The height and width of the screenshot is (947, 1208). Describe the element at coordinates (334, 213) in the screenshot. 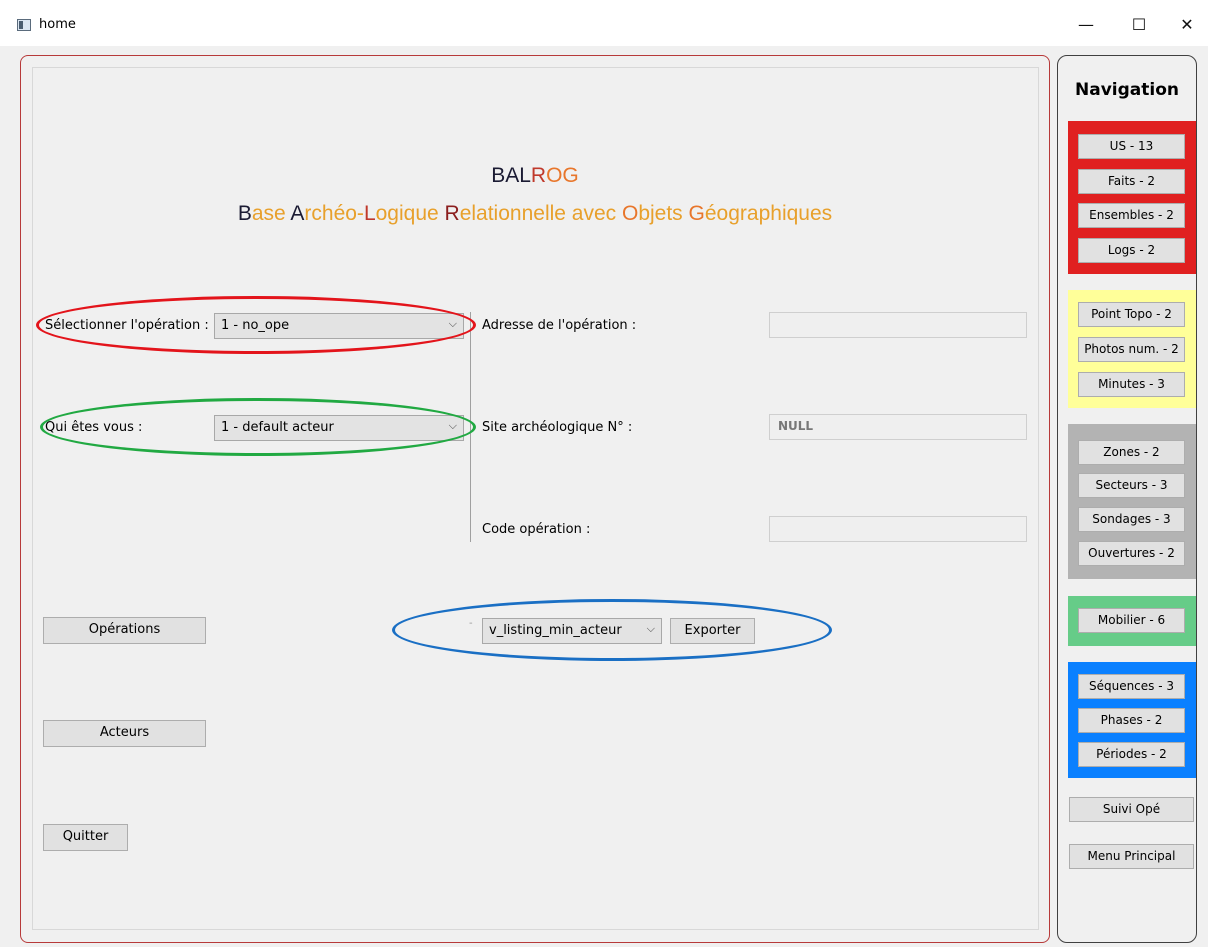

I see `title-segment: rchéo-` at that location.